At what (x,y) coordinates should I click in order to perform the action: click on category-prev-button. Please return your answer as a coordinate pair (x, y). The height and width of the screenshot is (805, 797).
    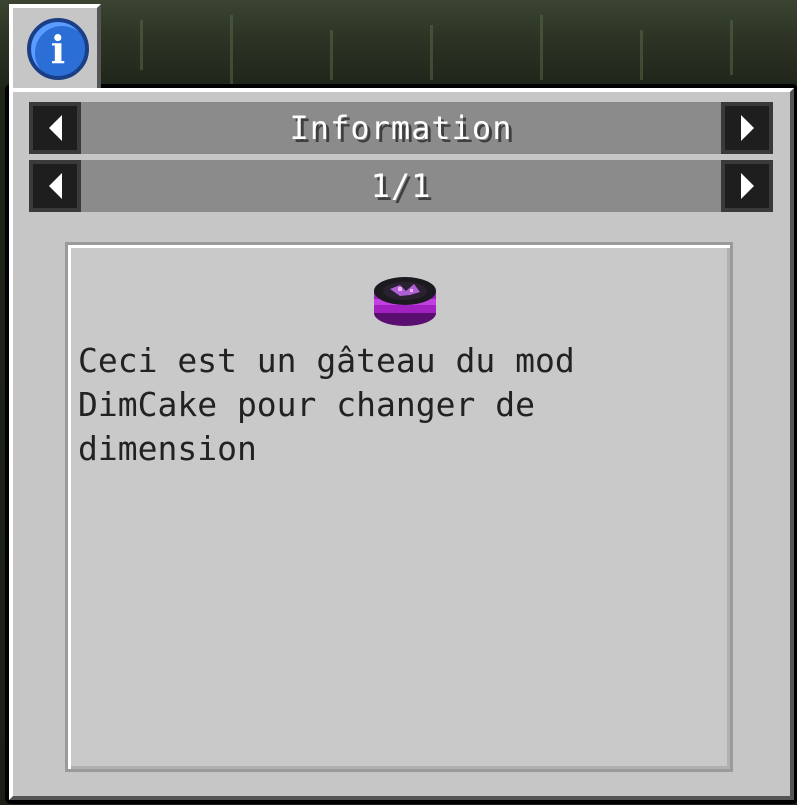
    Looking at the image, I should click on (55, 128).